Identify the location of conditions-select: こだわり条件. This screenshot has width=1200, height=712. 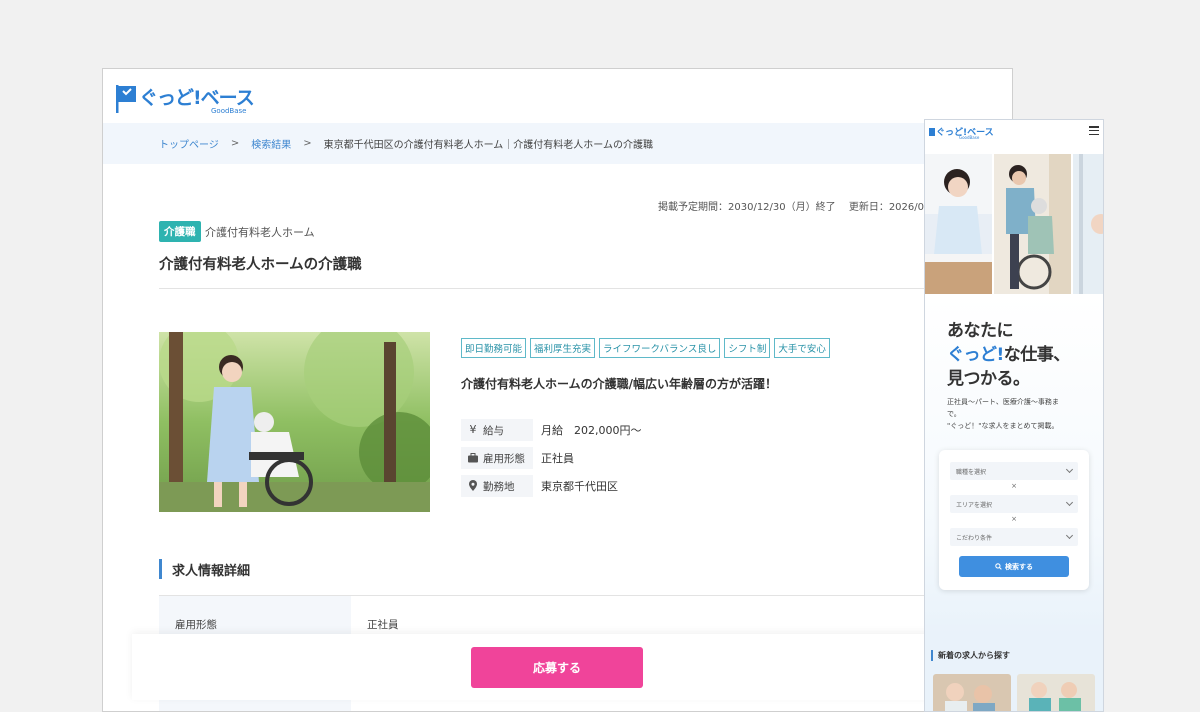
(1014, 537).